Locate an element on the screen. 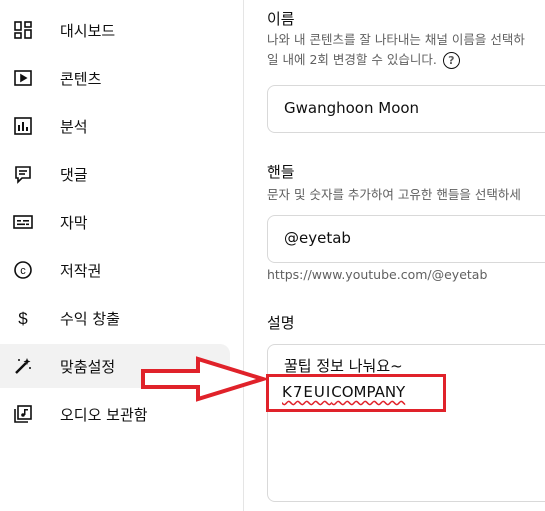 Image resolution: width=545 pixels, height=511 pixels. sidebar-item-comments: 댓글 is located at coordinates (115, 174).